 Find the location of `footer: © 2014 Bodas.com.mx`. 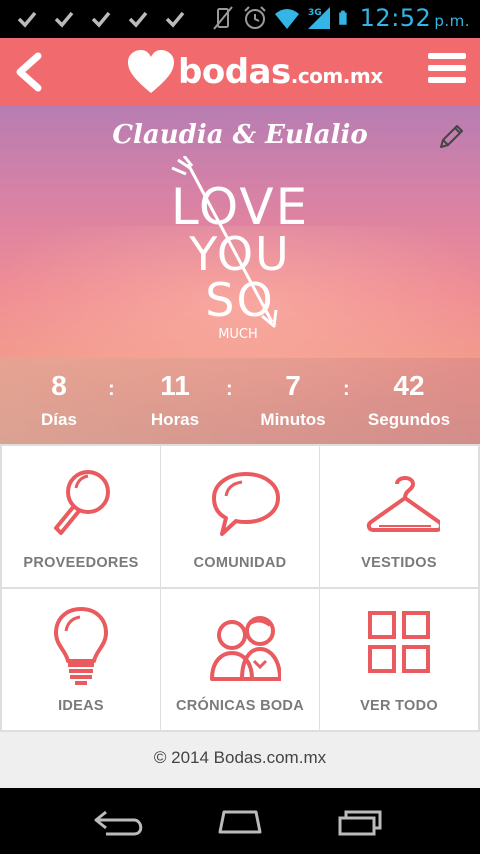

footer: © 2014 Bodas.com.mx is located at coordinates (240, 760).